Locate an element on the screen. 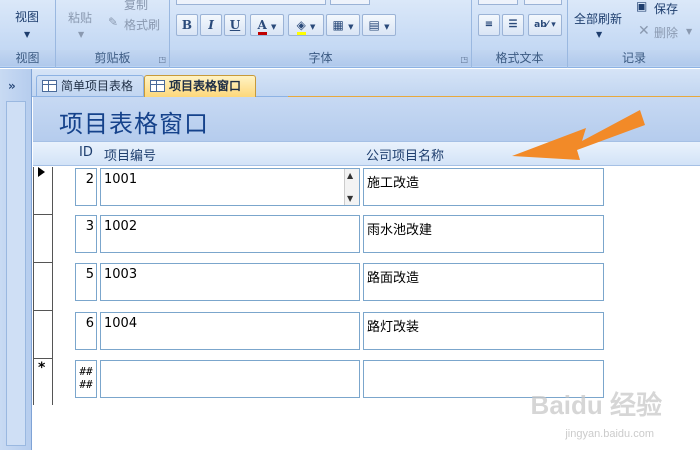  copy-button: 复制 is located at coordinates (136, 6).